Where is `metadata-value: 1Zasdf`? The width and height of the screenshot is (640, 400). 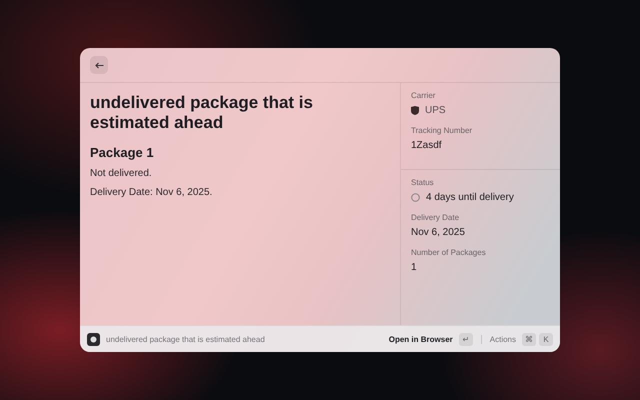 metadata-value: 1Zasdf is located at coordinates (426, 145).